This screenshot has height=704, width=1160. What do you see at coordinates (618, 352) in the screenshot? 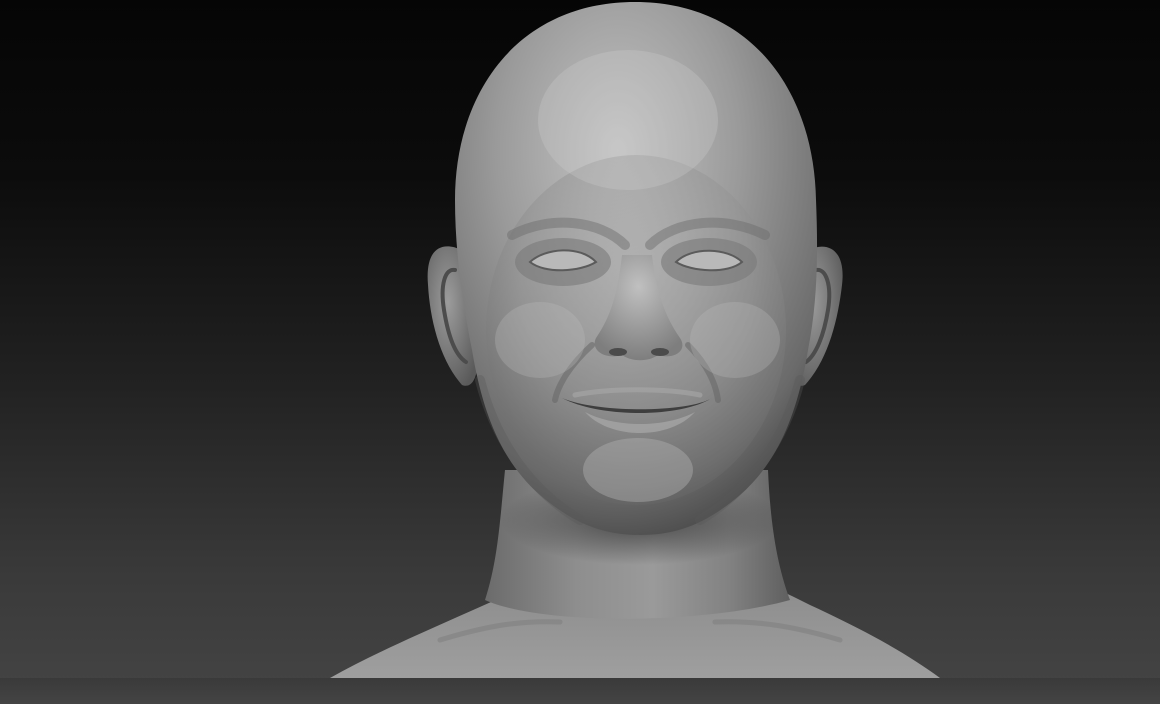
I see `nostril-left` at bounding box center [618, 352].